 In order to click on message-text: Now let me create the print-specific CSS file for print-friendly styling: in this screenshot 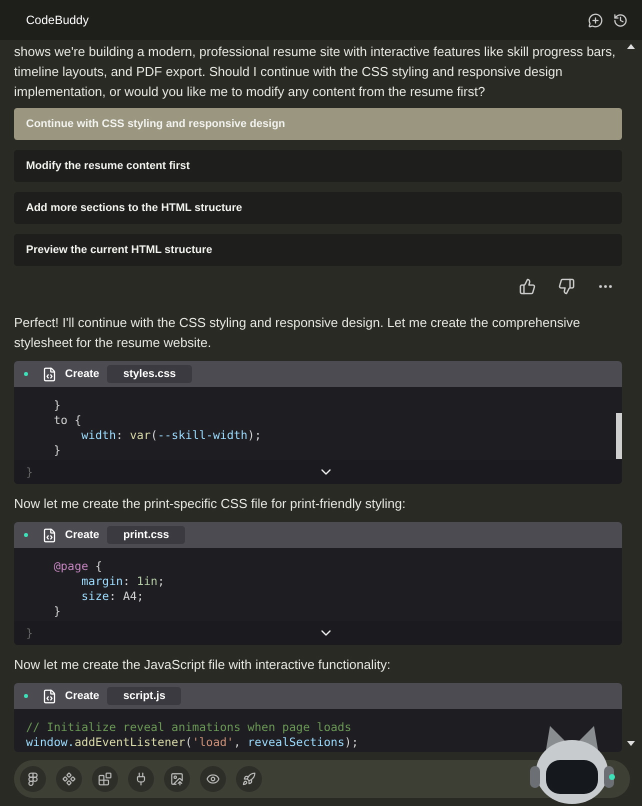, I will do `click(210, 504)`.